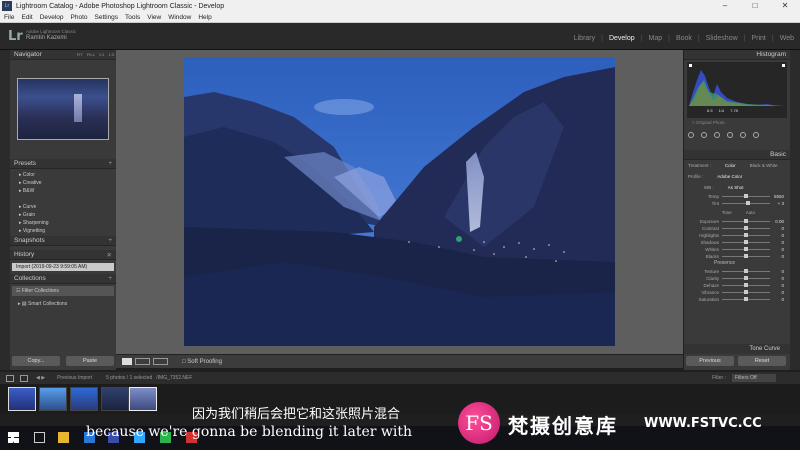 The image size is (800, 450). Describe the element at coordinates (110, 278) in the screenshot. I see `add-collection-icon: +` at that location.